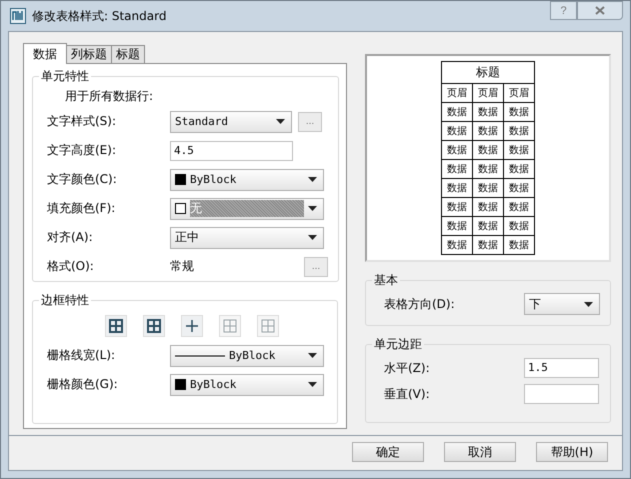 The height and width of the screenshot is (479, 631). Describe the element at coordinates (99, 16) in the screenshot. I see `window-title: 修改表格样式: Standard` at that location.